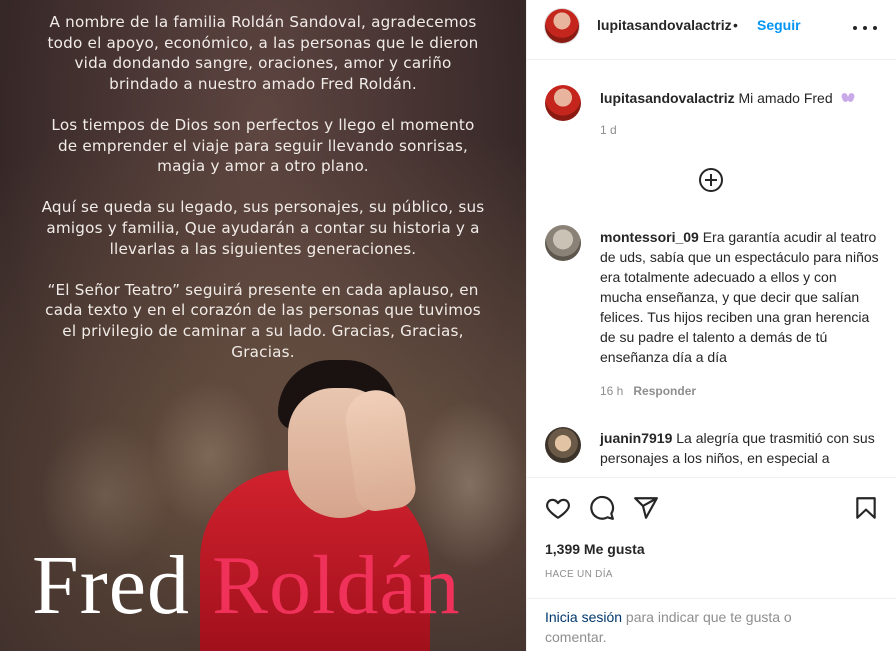 Image resolution: width=896 pixels, height=651 pixels. I want to click on reply-button: Responder, so click(664, 391).